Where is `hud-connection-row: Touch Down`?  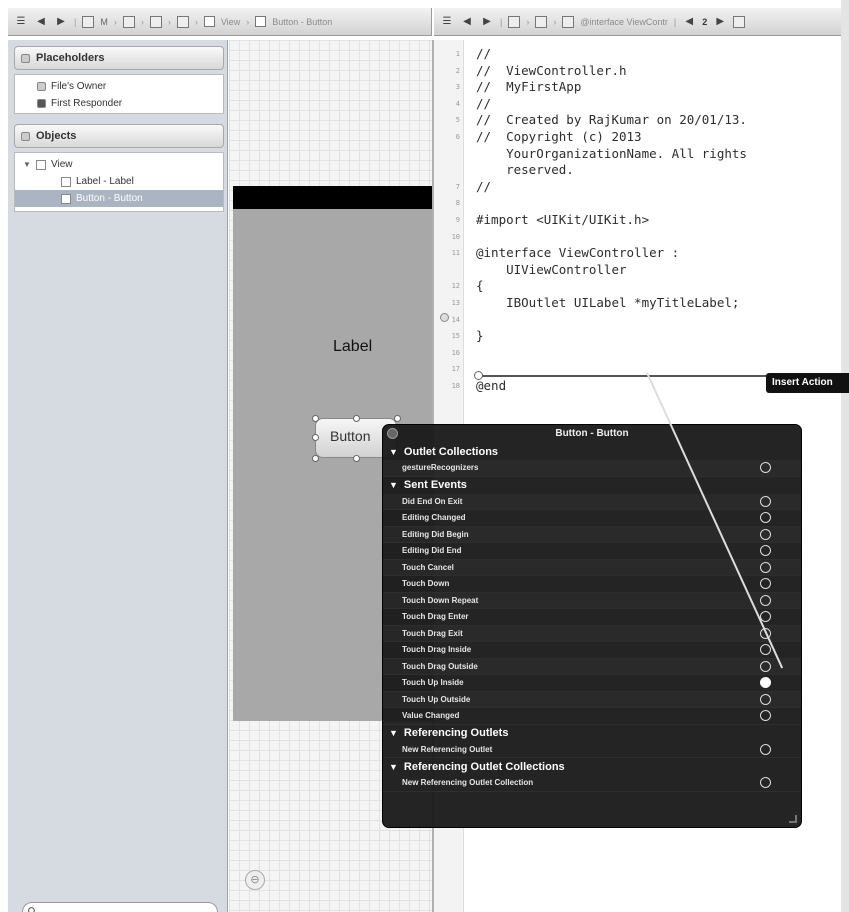 hud-connection-row: Touch Down is located at coordinates (592, 584).